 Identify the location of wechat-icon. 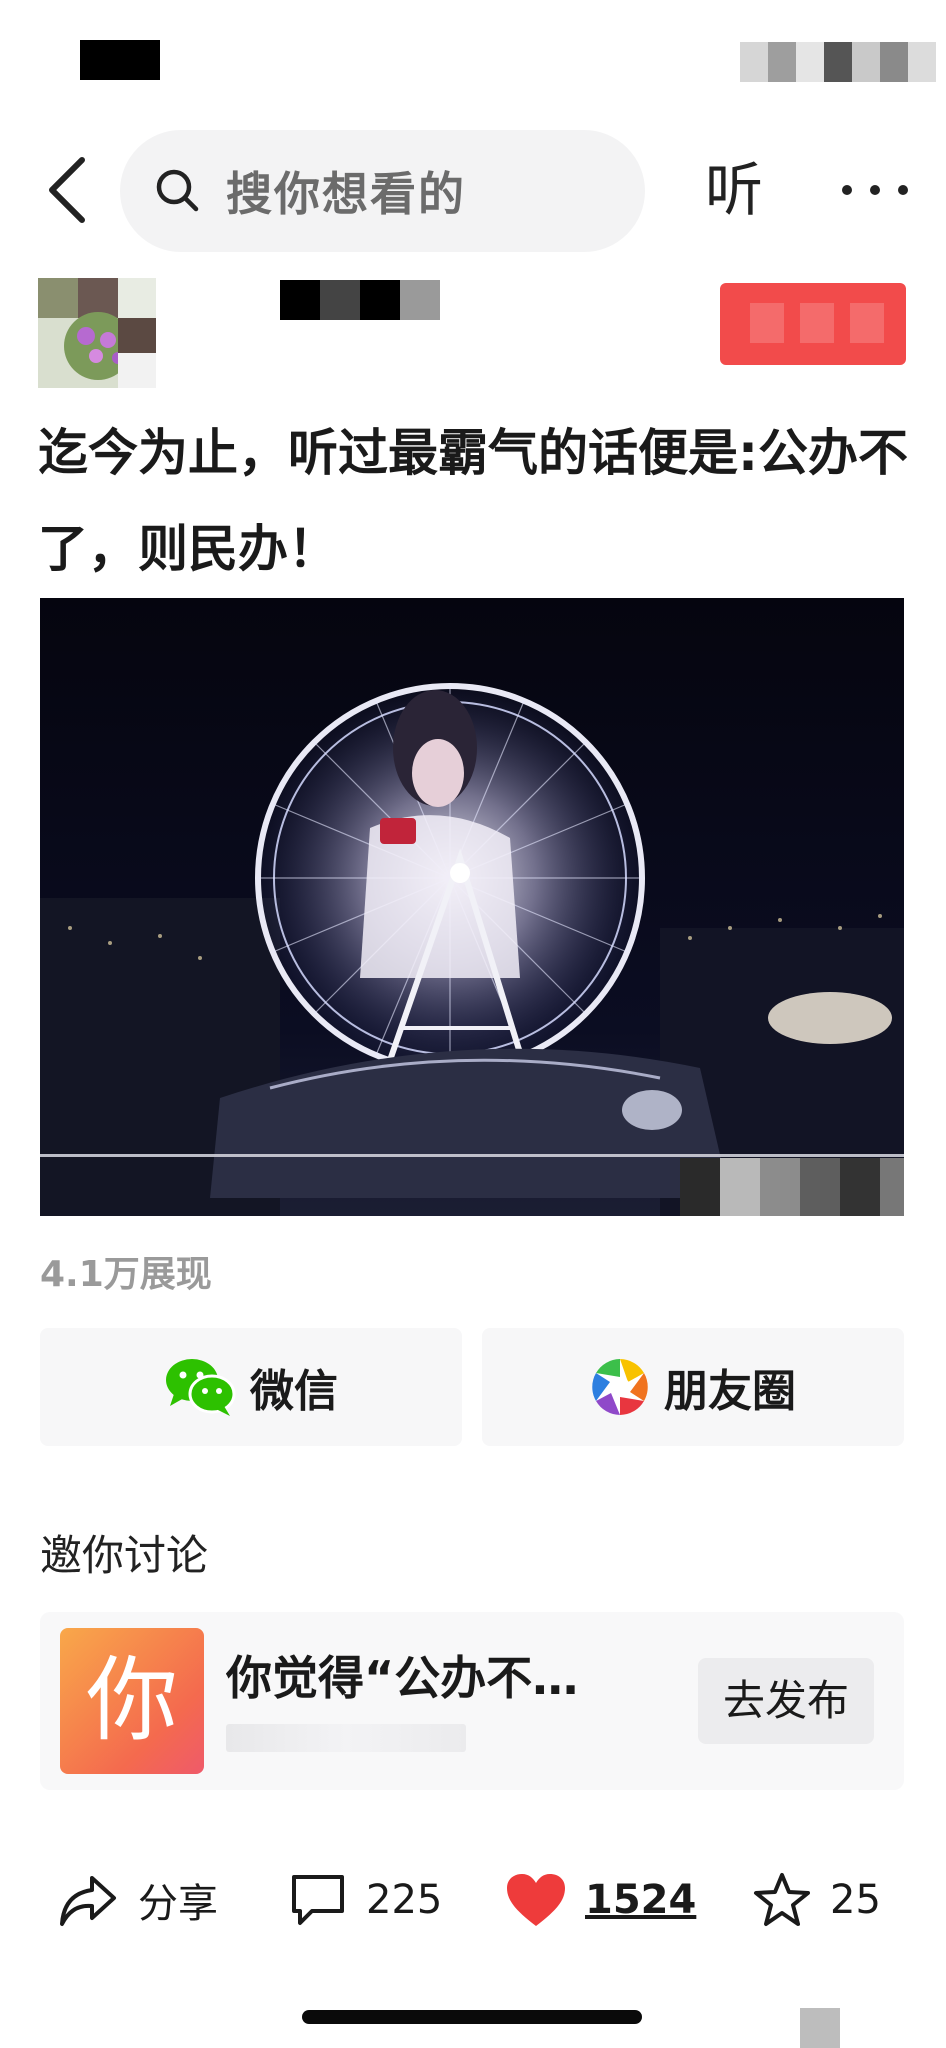
(201, 1387).